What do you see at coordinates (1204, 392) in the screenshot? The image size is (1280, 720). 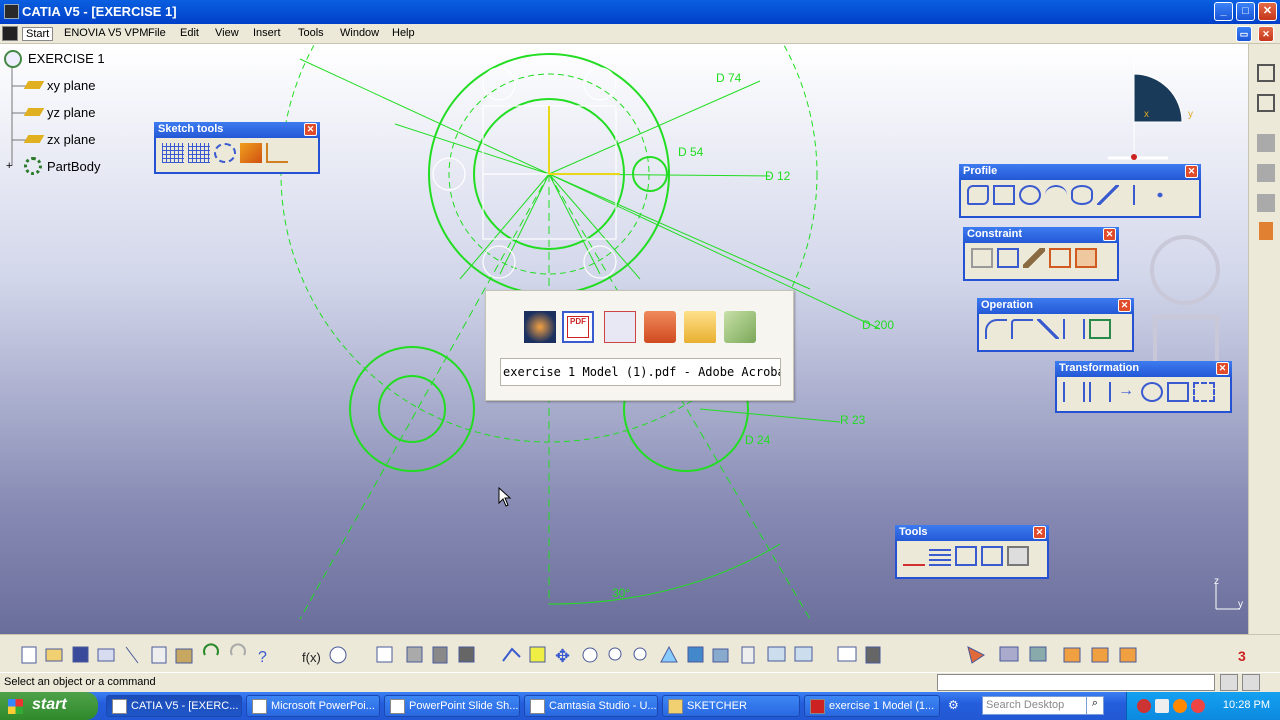 I see `offset-icon` at bounding box center [1204, 392].